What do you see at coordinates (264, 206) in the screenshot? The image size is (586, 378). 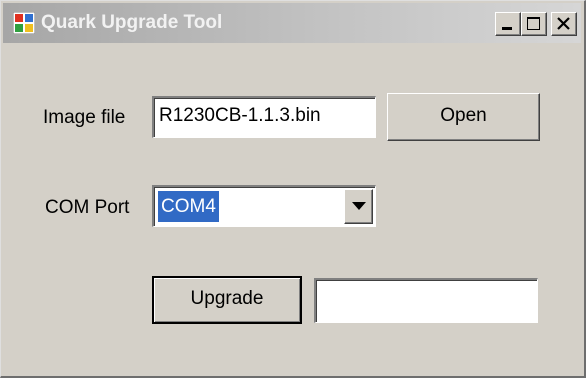 I see `com-port-select: COM4` at bounding box center [264, 206].